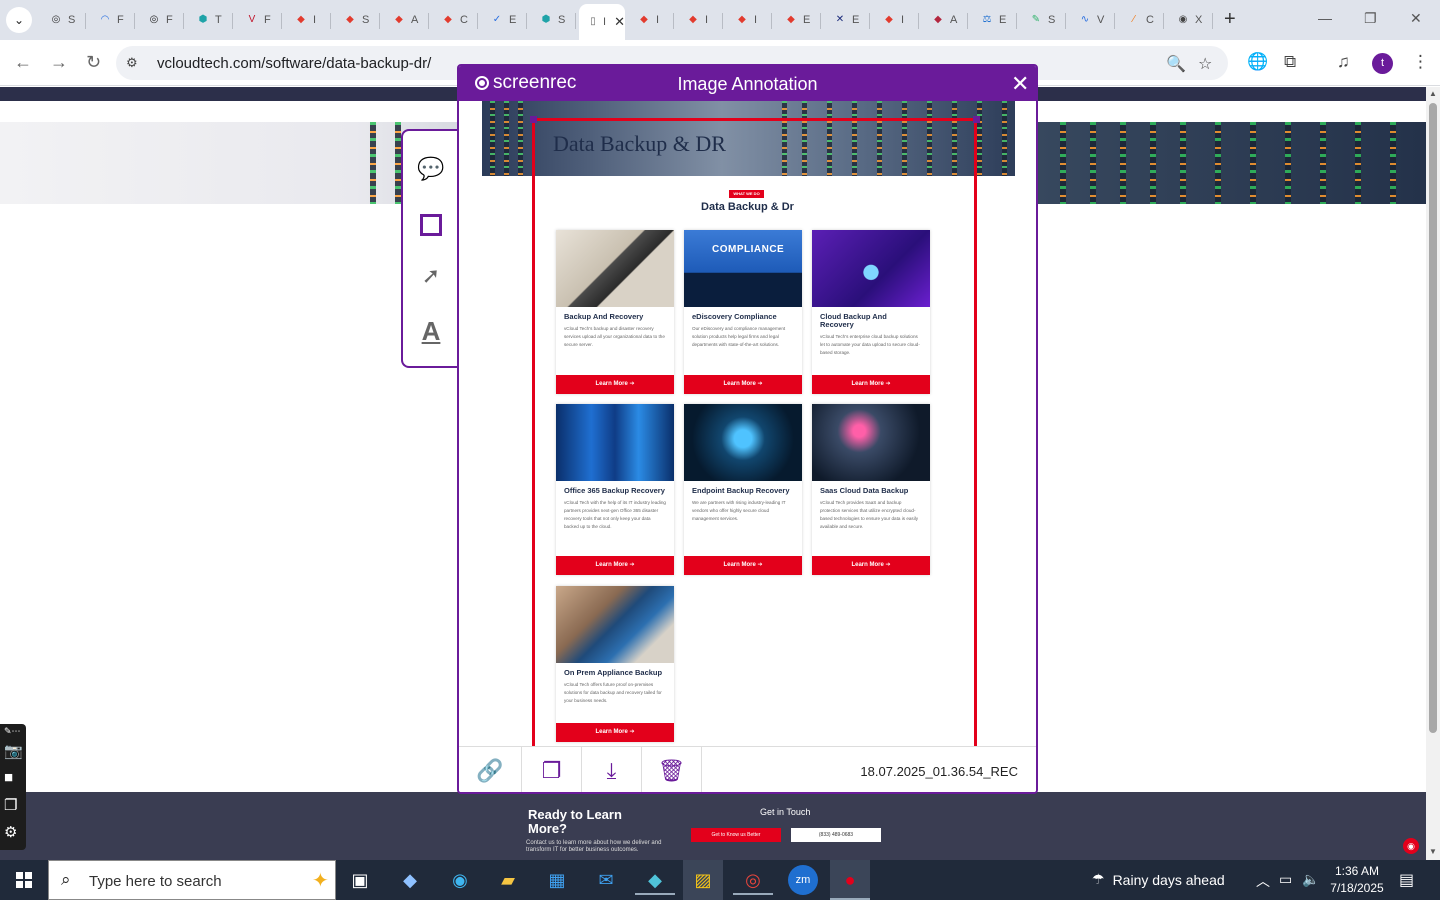  Describe the element at coordinates (10, 832) in the screenshot. I see `settings-gear-icon: ⚙` at that location.